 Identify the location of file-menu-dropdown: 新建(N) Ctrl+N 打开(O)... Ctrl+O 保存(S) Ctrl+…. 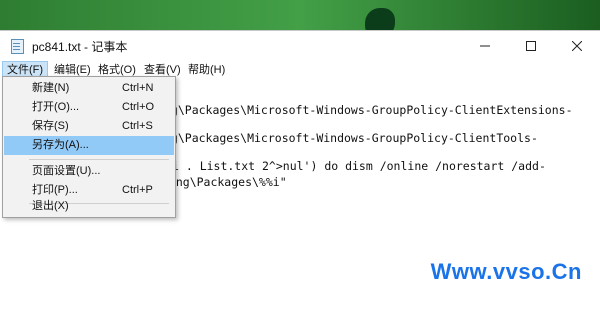
(89, 147).